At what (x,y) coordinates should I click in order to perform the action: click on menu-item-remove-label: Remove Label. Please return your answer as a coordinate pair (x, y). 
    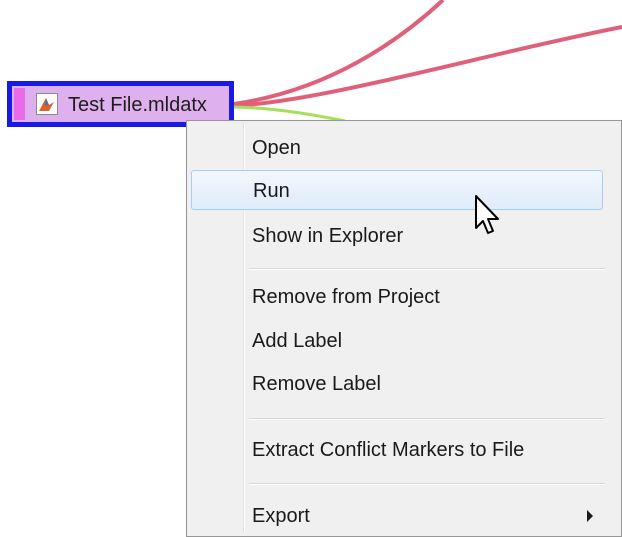
    Looking at the image, I should click on (397, 384).